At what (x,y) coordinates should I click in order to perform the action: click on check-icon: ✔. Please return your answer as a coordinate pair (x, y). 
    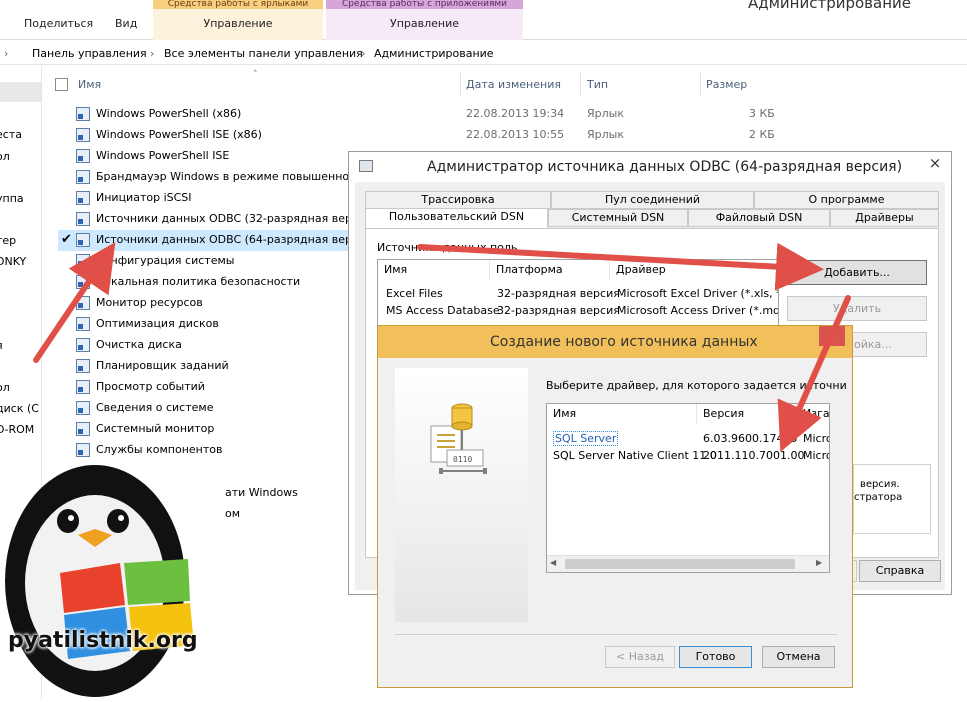
    Looking at the image, I should click on (66, 239).